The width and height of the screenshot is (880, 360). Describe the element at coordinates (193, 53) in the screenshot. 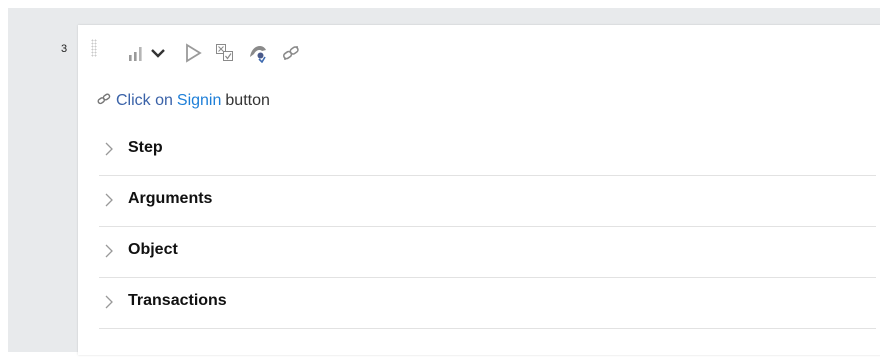

I see `play-icon` at that location.